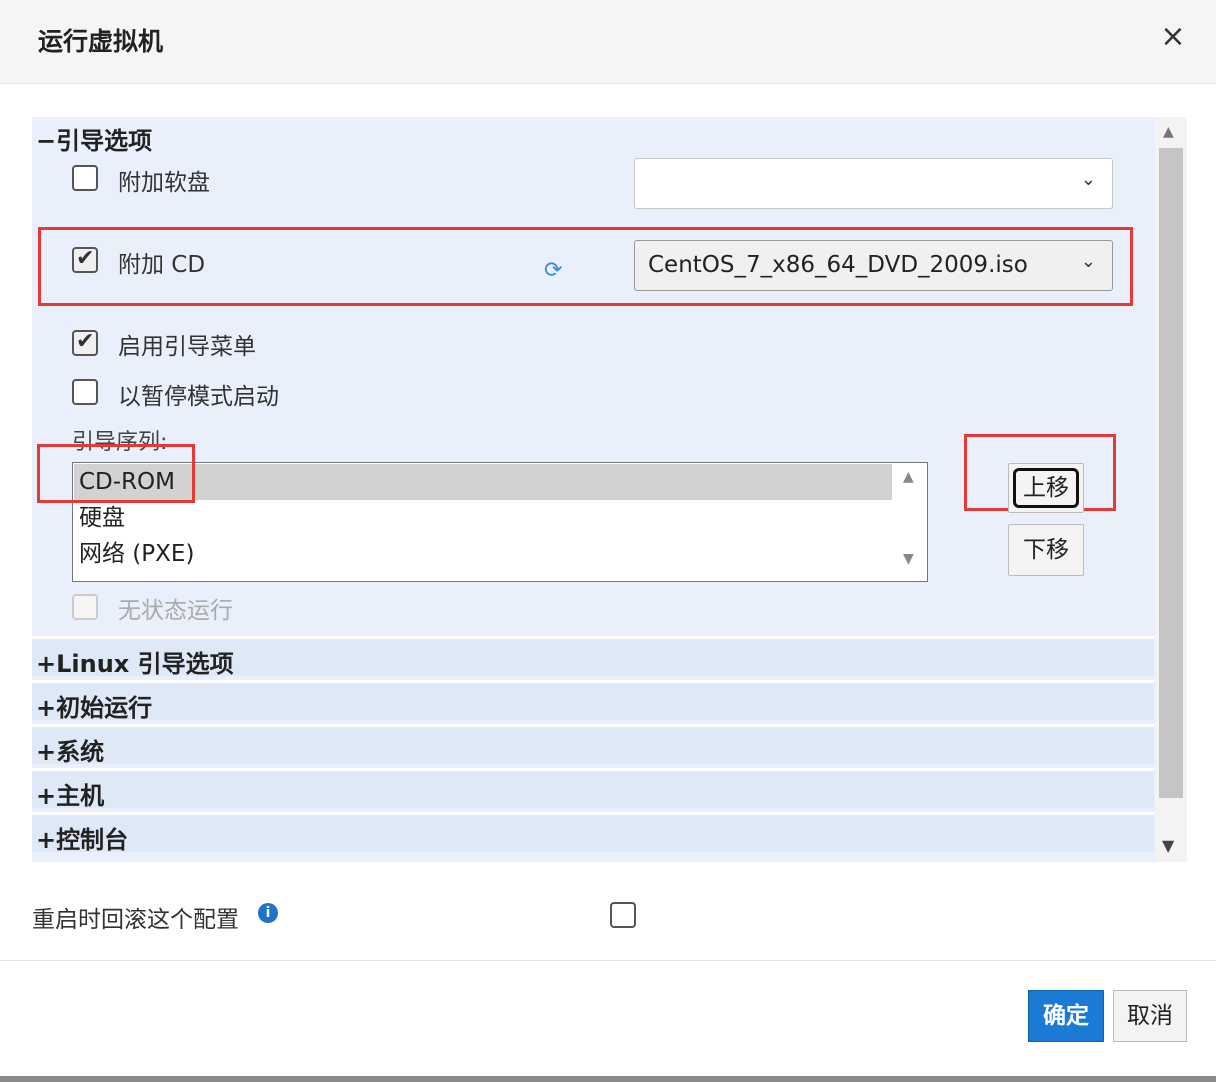  Describe the element at coordinates (1173, 37) in the screenshot. I see `close-icon: ×` at that location.